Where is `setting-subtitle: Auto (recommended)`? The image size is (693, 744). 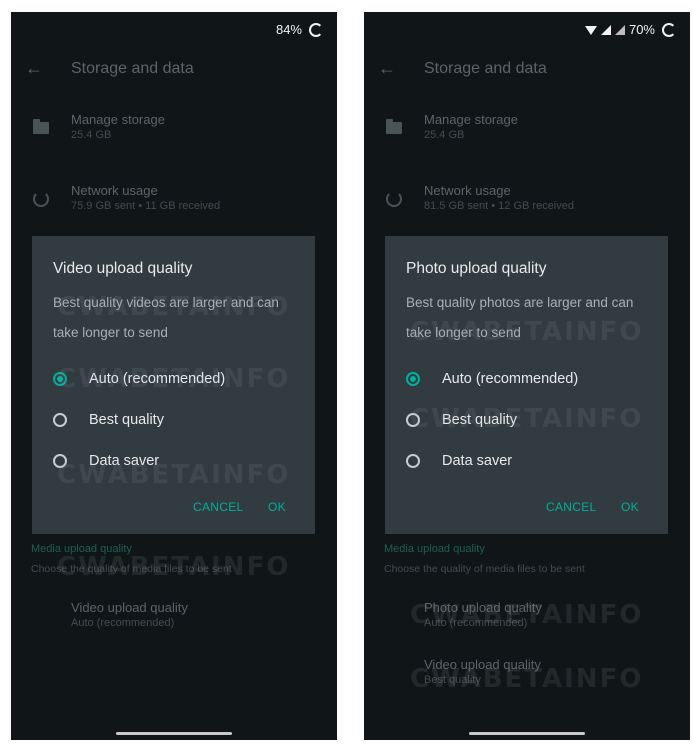 setting-subtitle: Auto (recommended) is located at coordinates (123, 623).